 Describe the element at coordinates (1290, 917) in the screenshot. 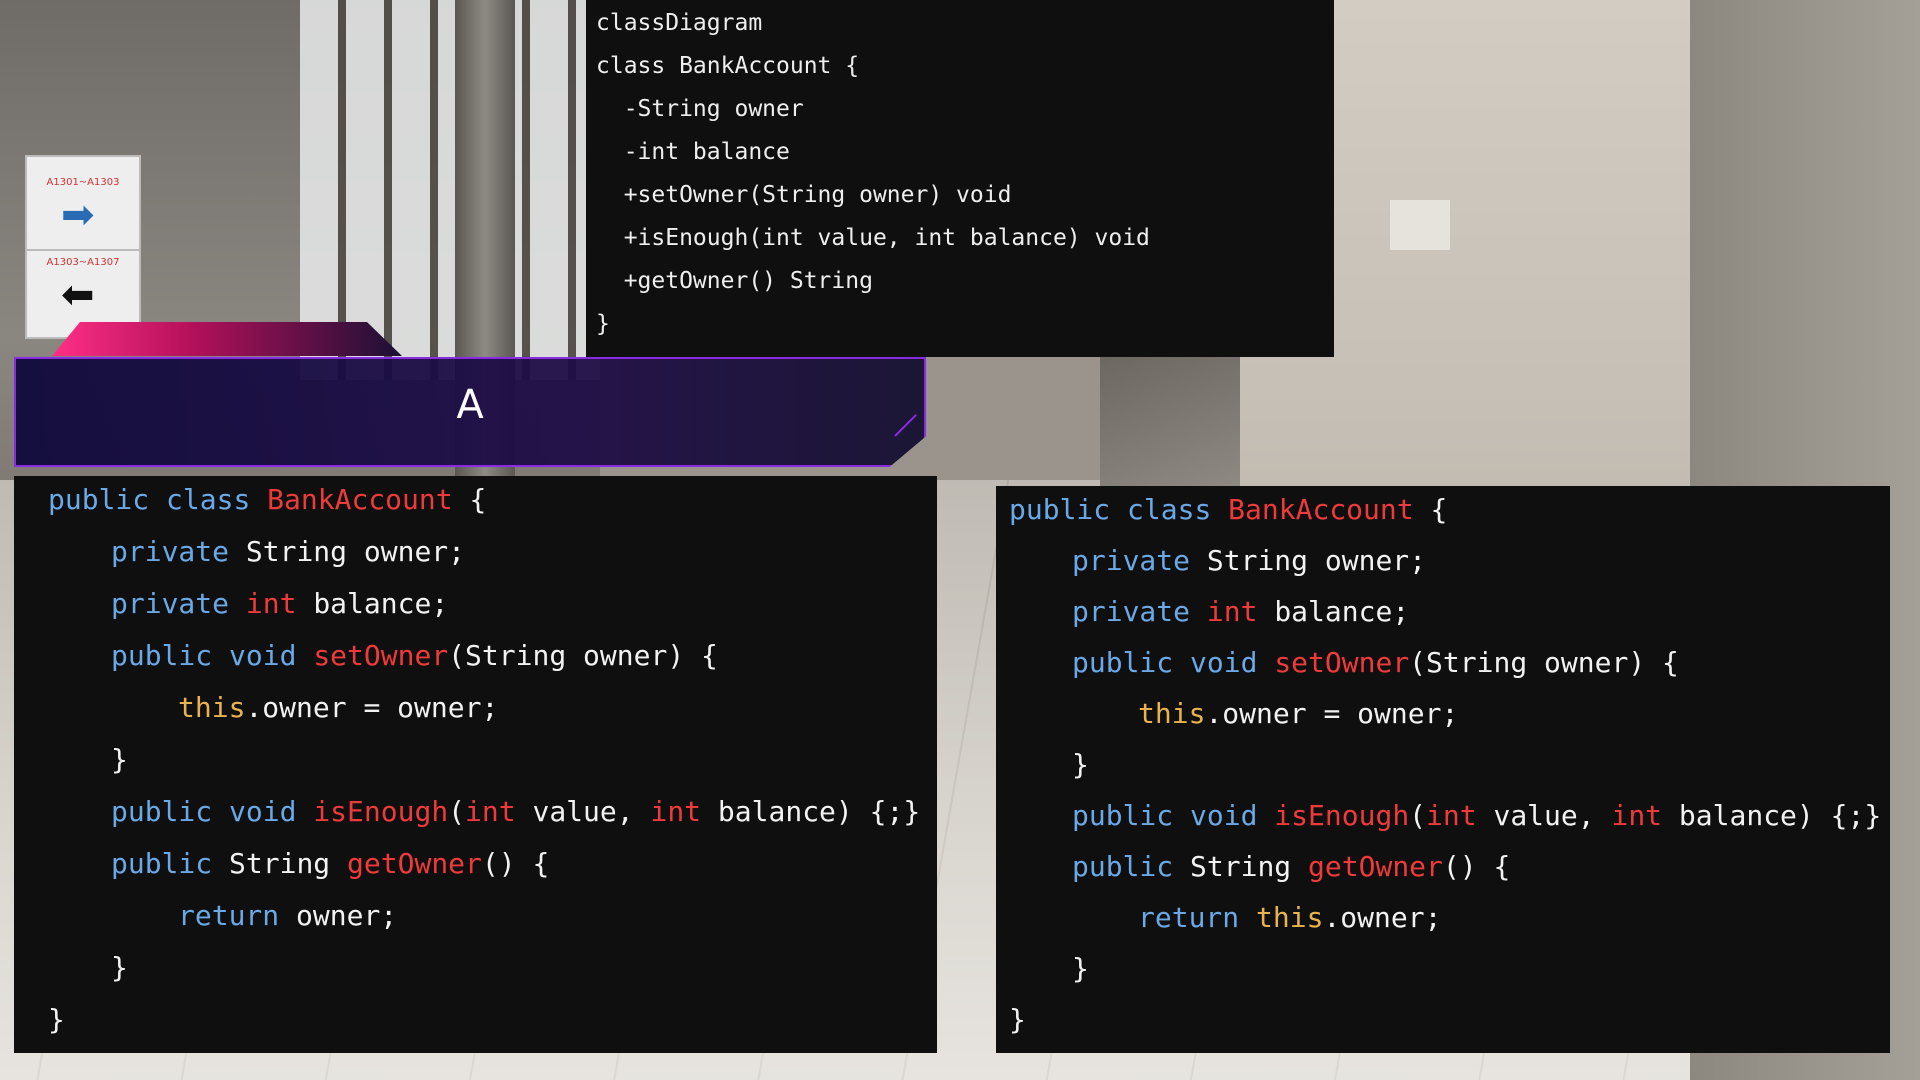

I see `code-line: return this.owner;` at that location.